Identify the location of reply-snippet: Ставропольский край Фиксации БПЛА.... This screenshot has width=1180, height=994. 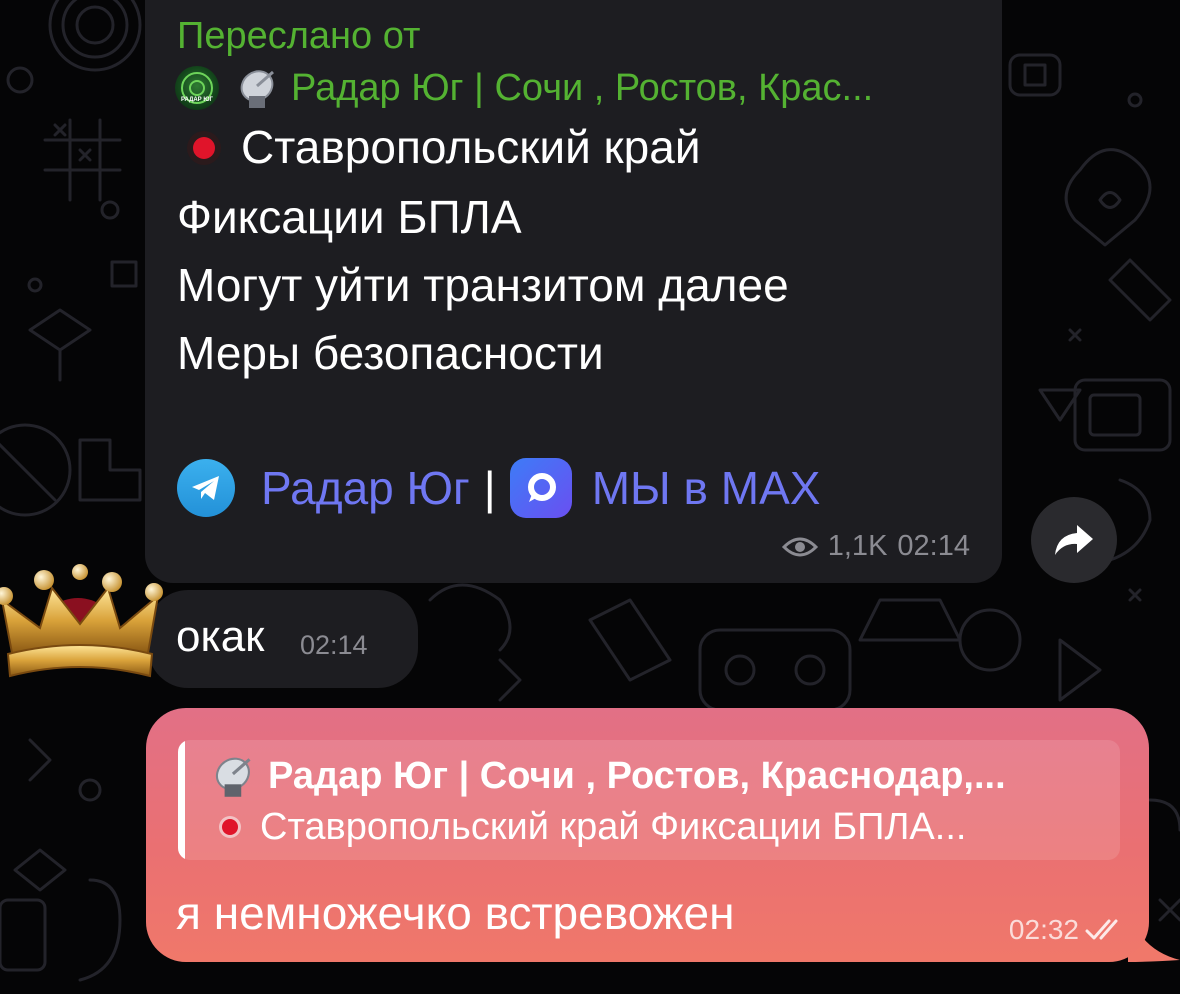
(613, 826).